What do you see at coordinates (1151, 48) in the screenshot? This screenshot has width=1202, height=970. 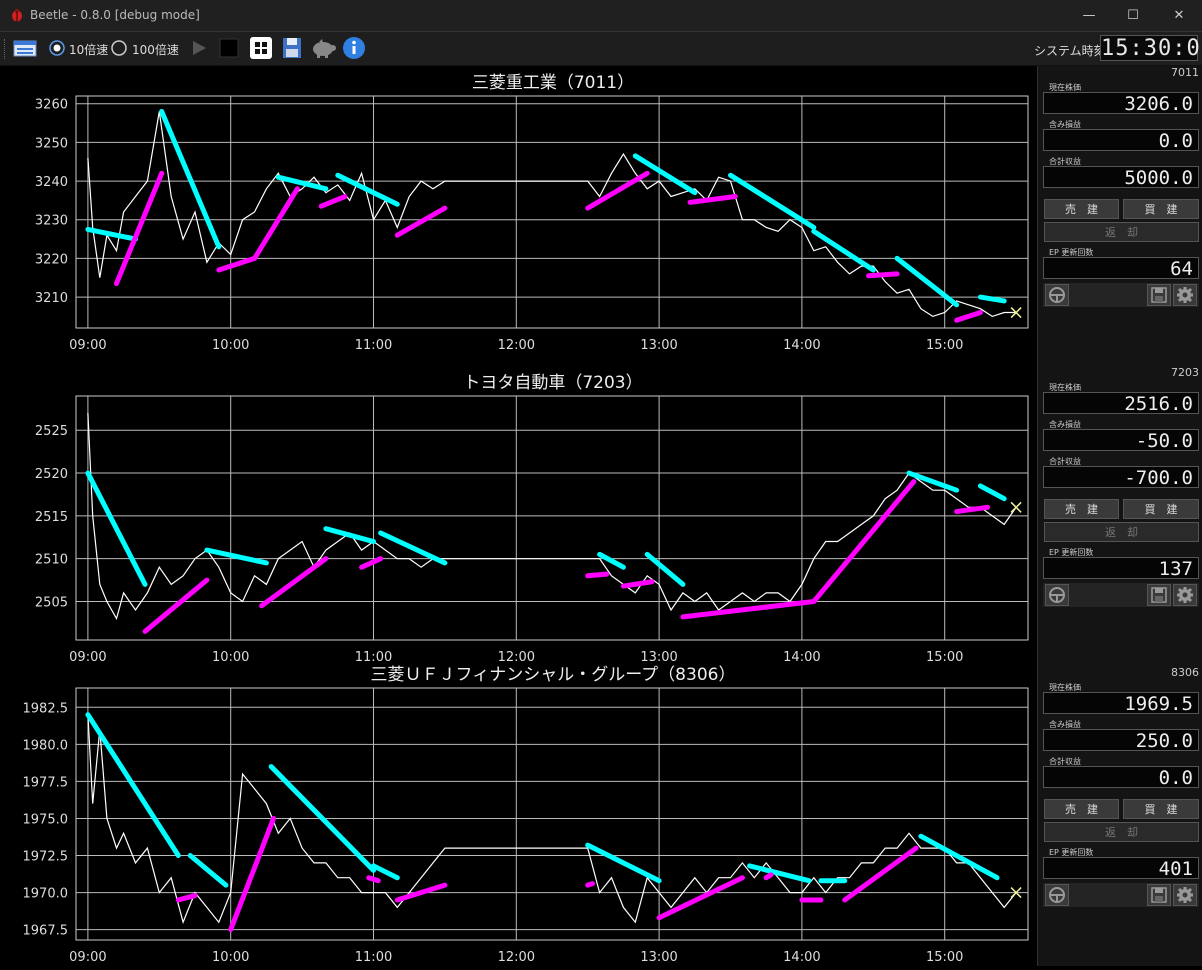 I see `system-time-display: 15:30:01` at bounding box center [1151, 48].